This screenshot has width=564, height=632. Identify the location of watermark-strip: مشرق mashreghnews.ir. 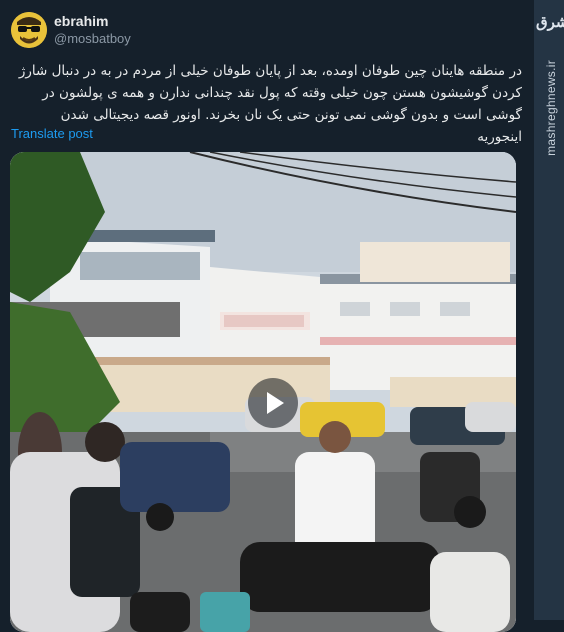
(549, 310).